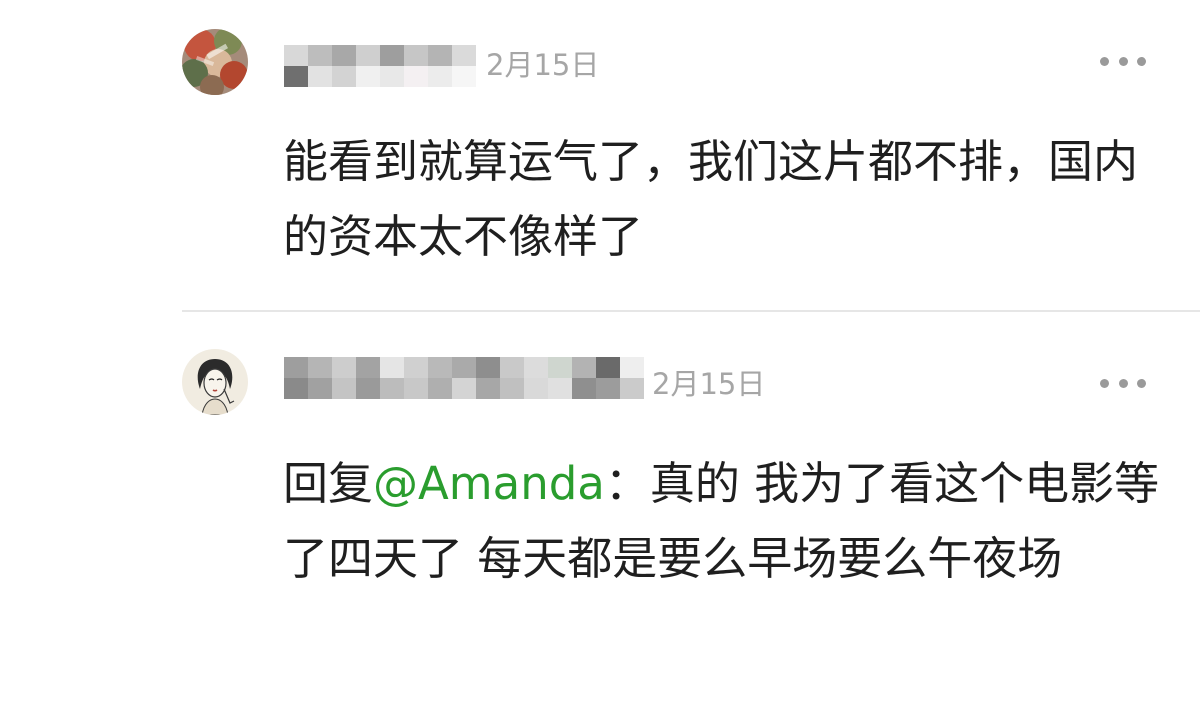 This screenshot has height=705, width=1200. Describe the element at coordinates (328, 483) in the screenshot. I see `reply-prefix: 回复` at that location.